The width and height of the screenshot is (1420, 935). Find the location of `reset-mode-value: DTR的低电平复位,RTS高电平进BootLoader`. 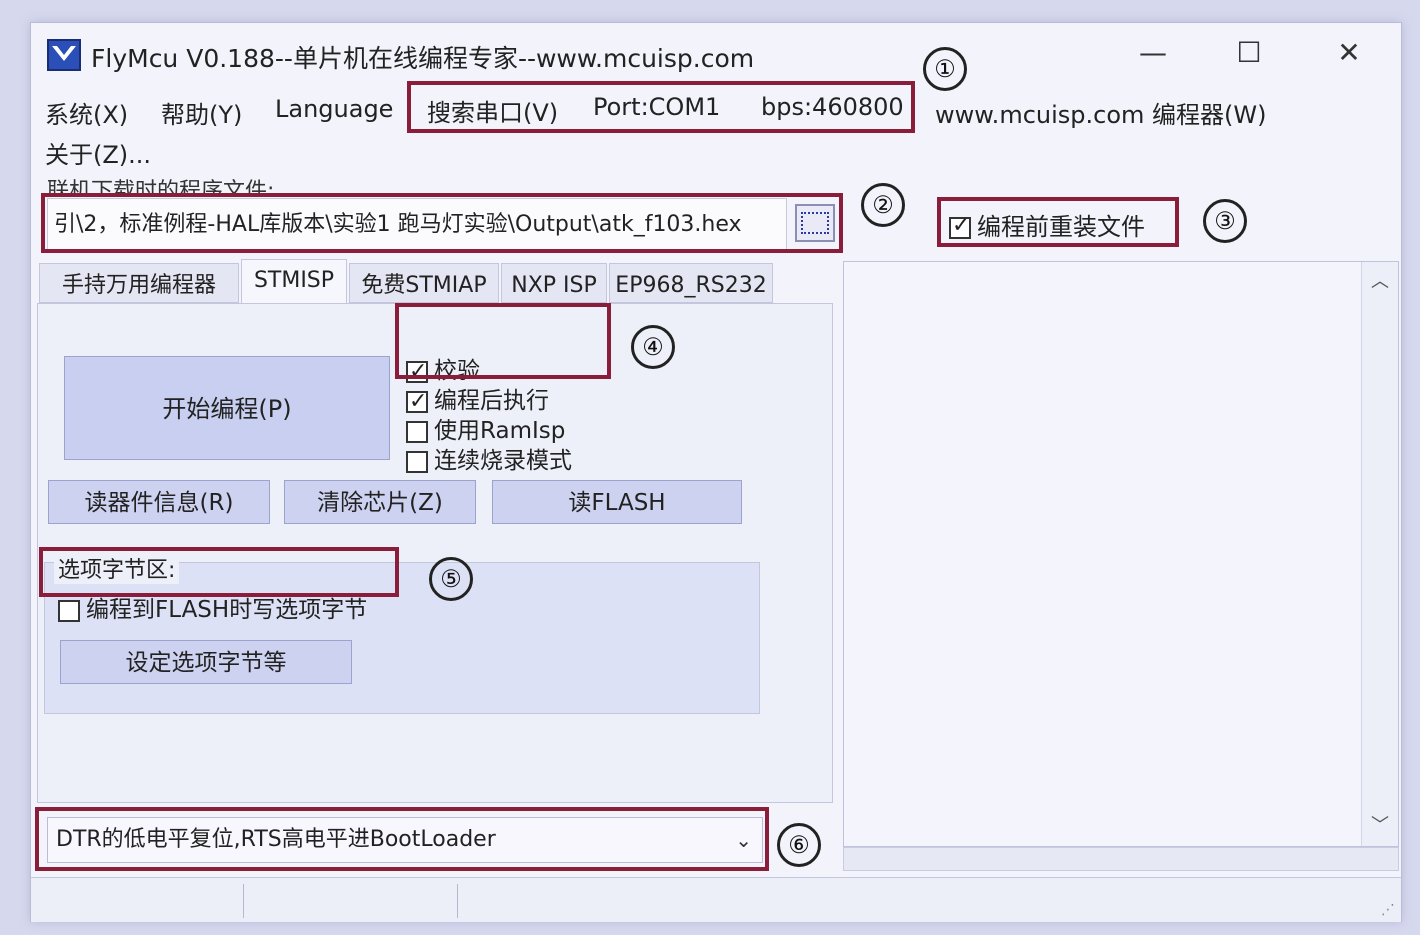

reset-mode-value: DTR的低电平复位,RTS高电平进BootLoader is located at coordinates (276, 839).